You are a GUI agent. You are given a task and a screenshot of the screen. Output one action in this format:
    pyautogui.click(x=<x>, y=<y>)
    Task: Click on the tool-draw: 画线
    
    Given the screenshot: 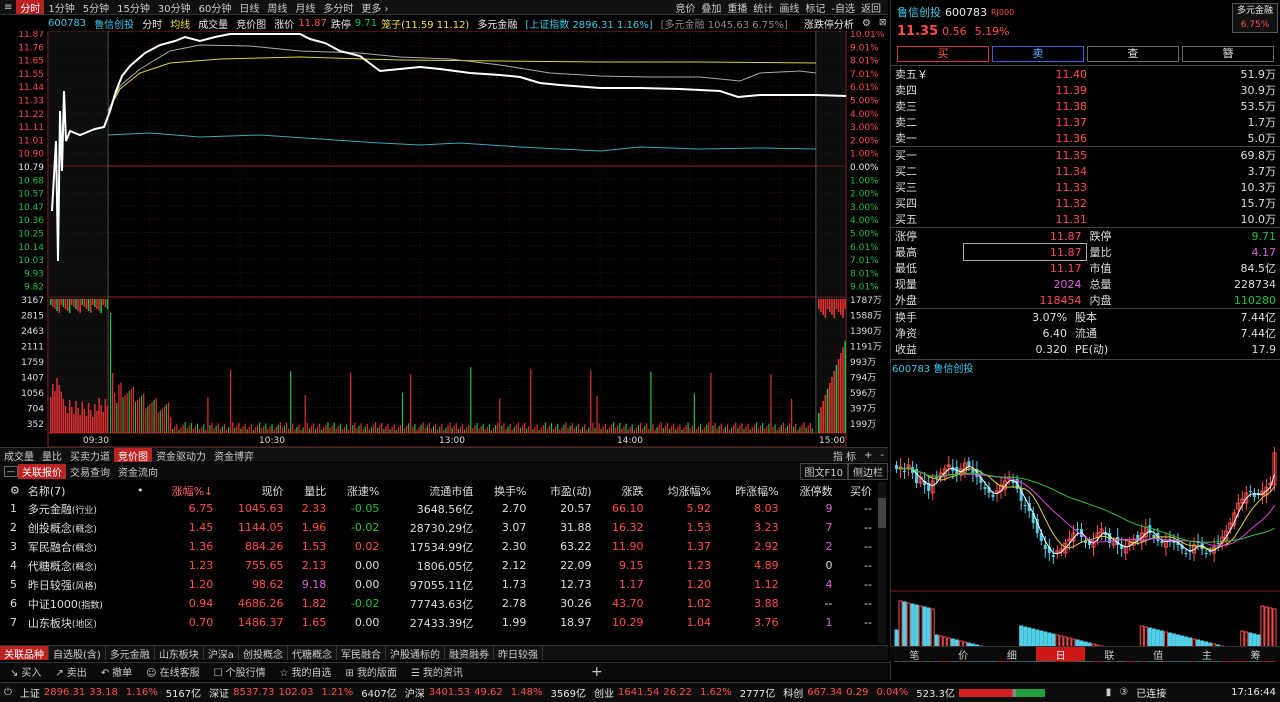 What is the action you would take?
    pyautogui.click(x=789, y=7)
    